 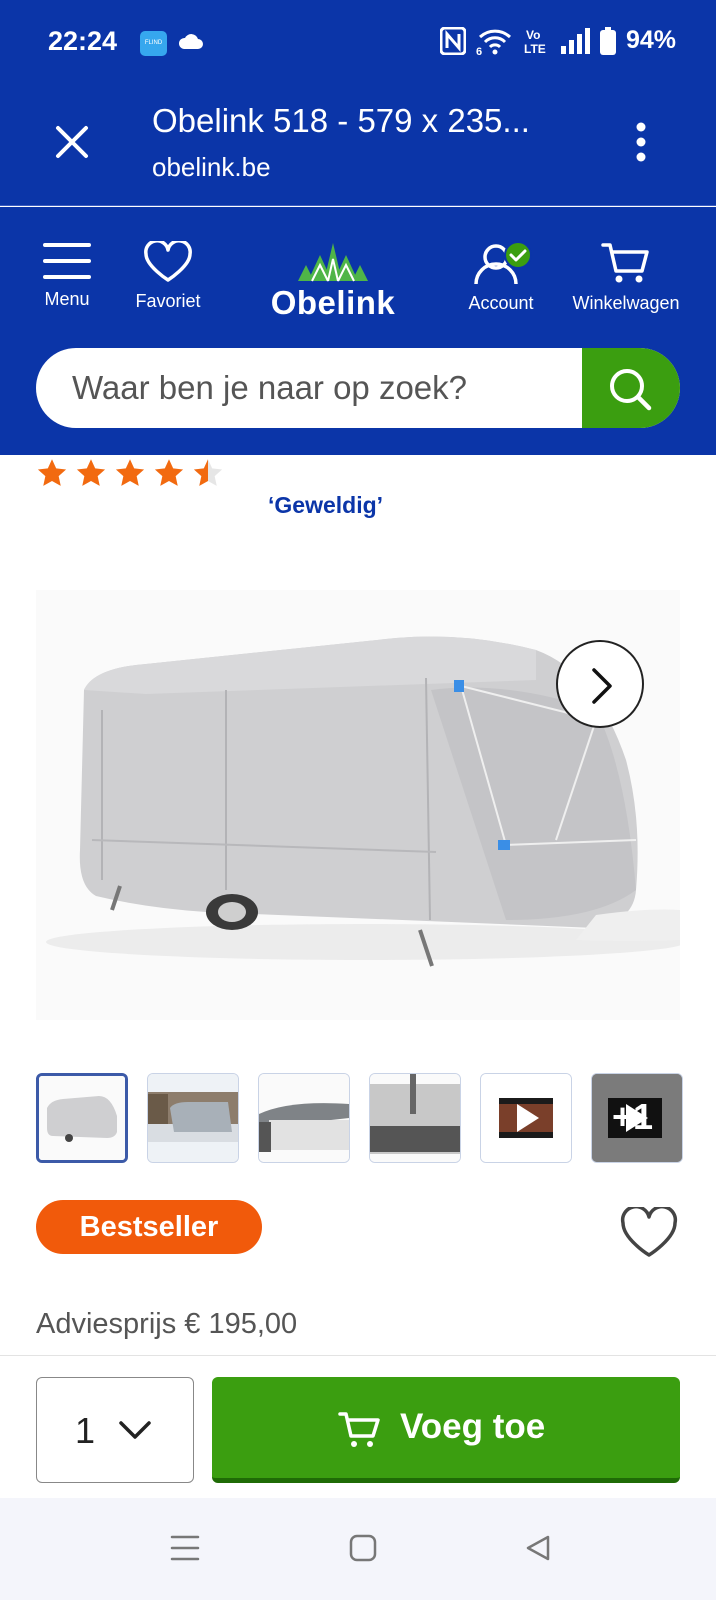 I want to click on back-icon, so click(x=538, y=1548).